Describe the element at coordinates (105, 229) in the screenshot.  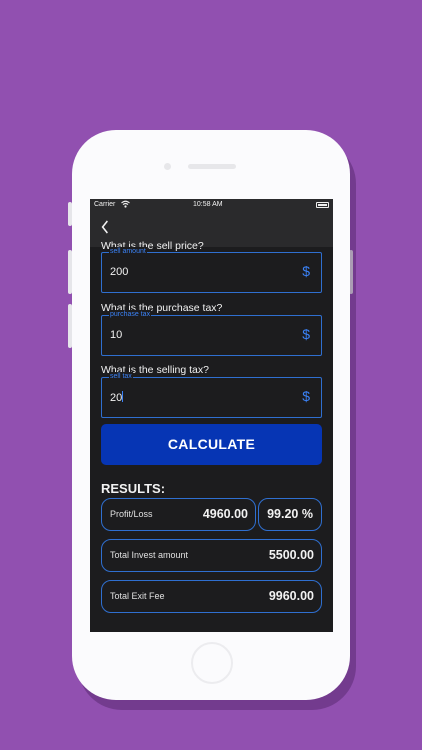
I see `chevron-left-icon` at that location.